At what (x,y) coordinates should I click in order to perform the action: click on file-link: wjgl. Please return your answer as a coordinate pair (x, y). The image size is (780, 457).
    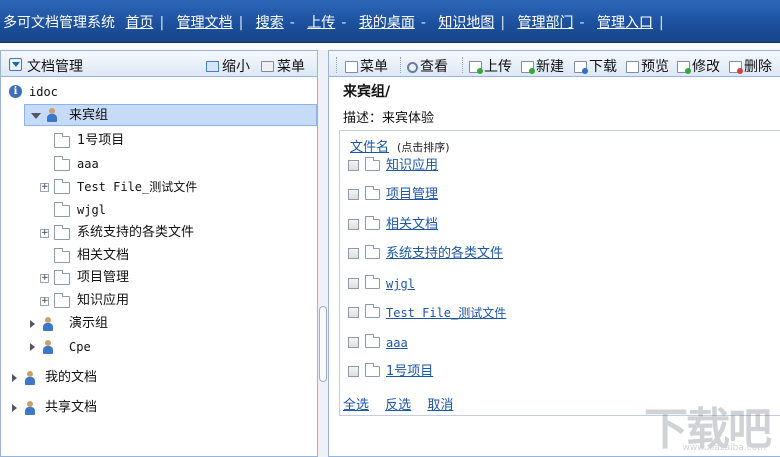
    Looking at the image, I should click on (400, 284).